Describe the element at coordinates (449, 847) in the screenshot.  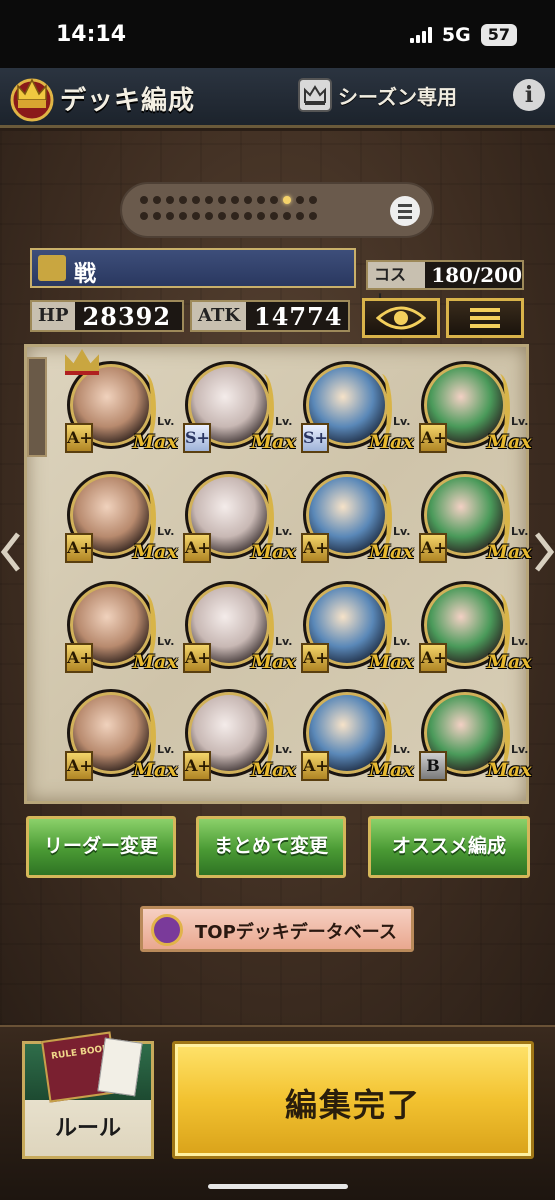
I see `recommend-deck-button: オススメ編成` at that location.